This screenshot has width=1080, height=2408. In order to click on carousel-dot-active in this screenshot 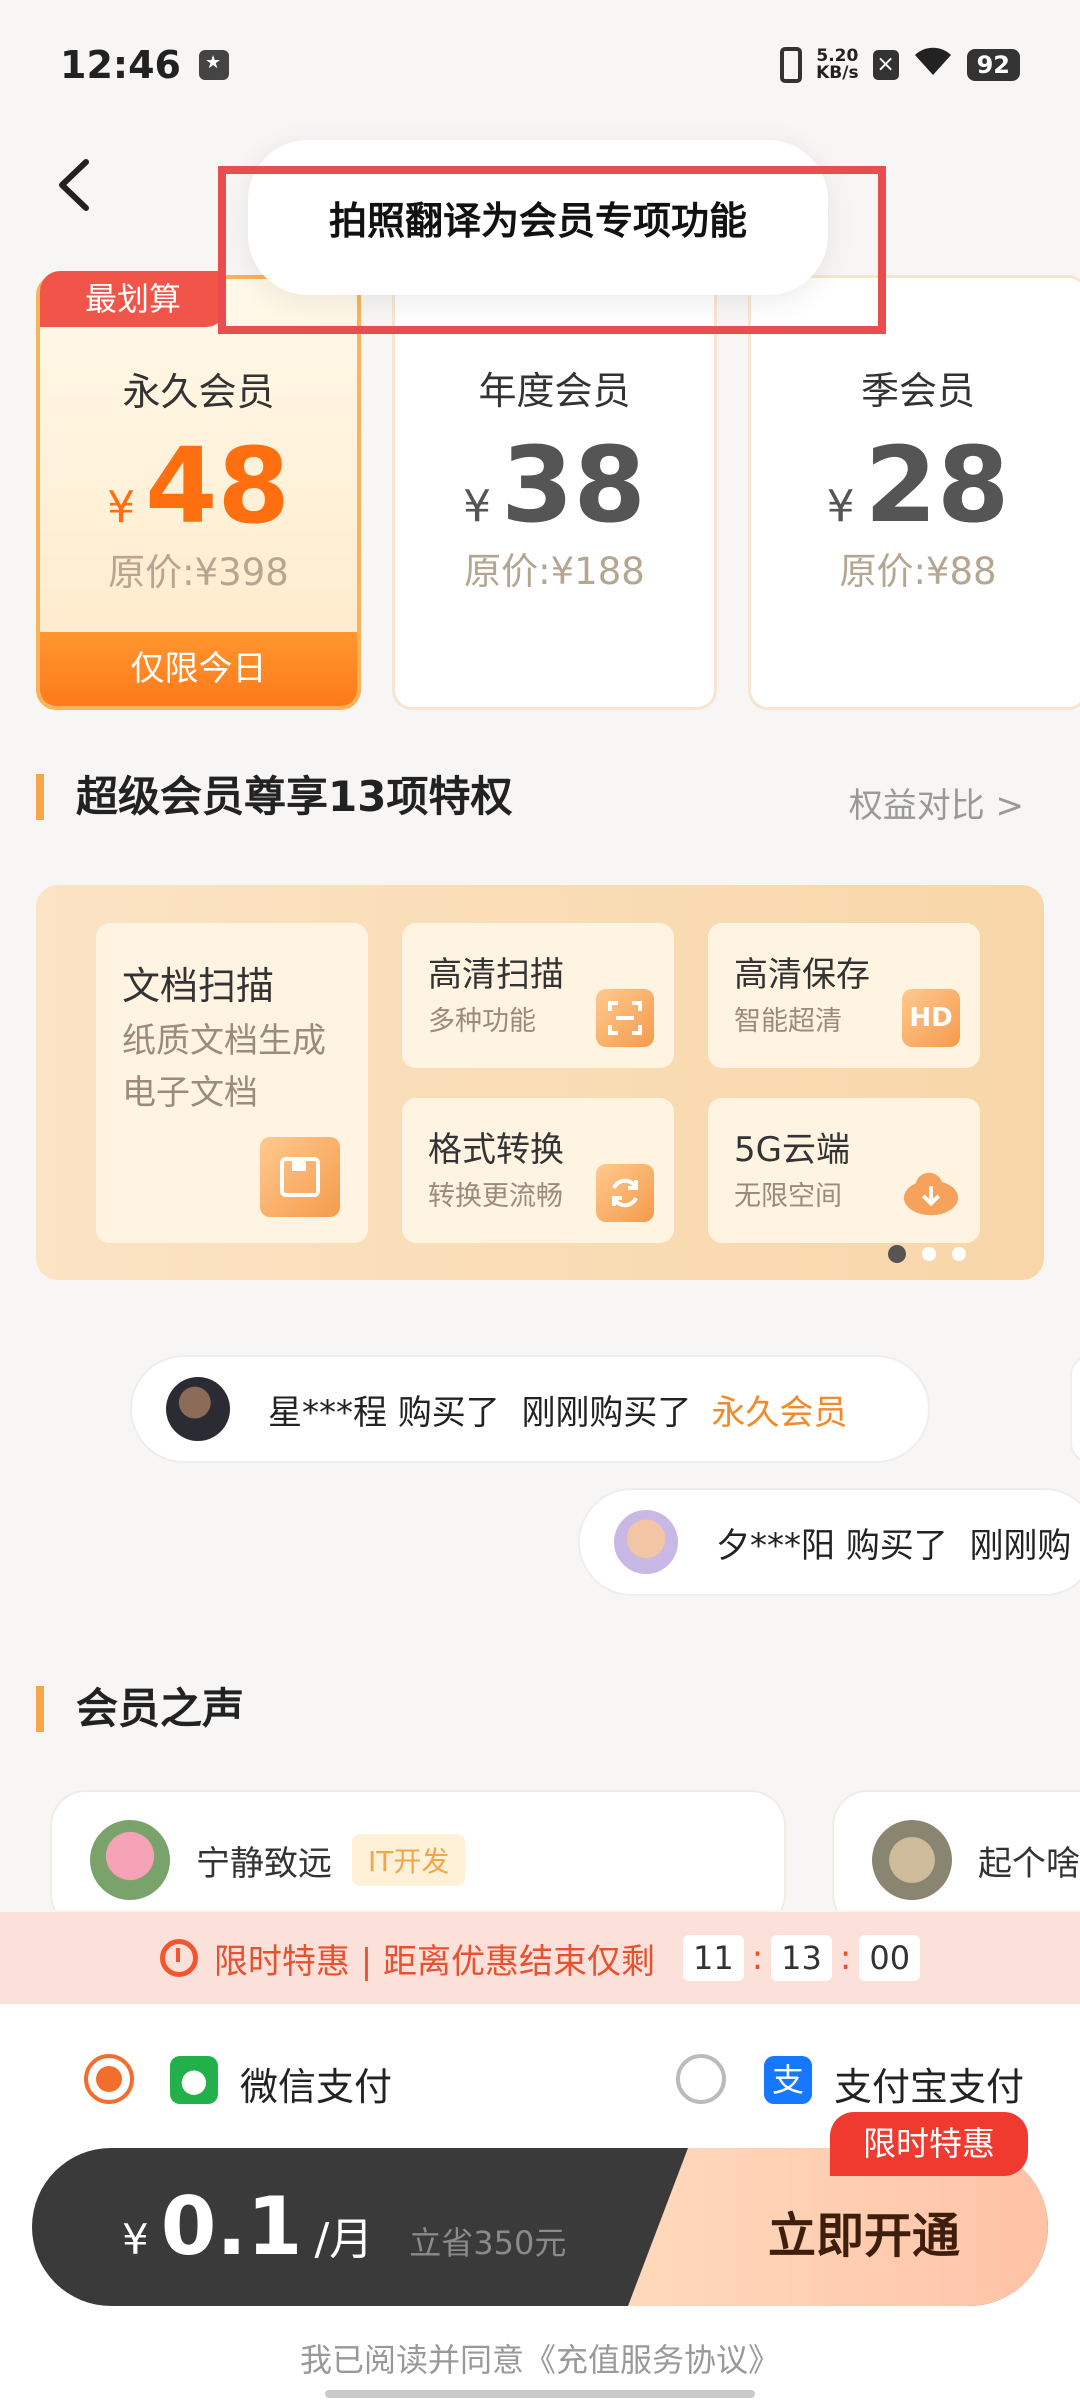, I will do `click(897, 1254)`.